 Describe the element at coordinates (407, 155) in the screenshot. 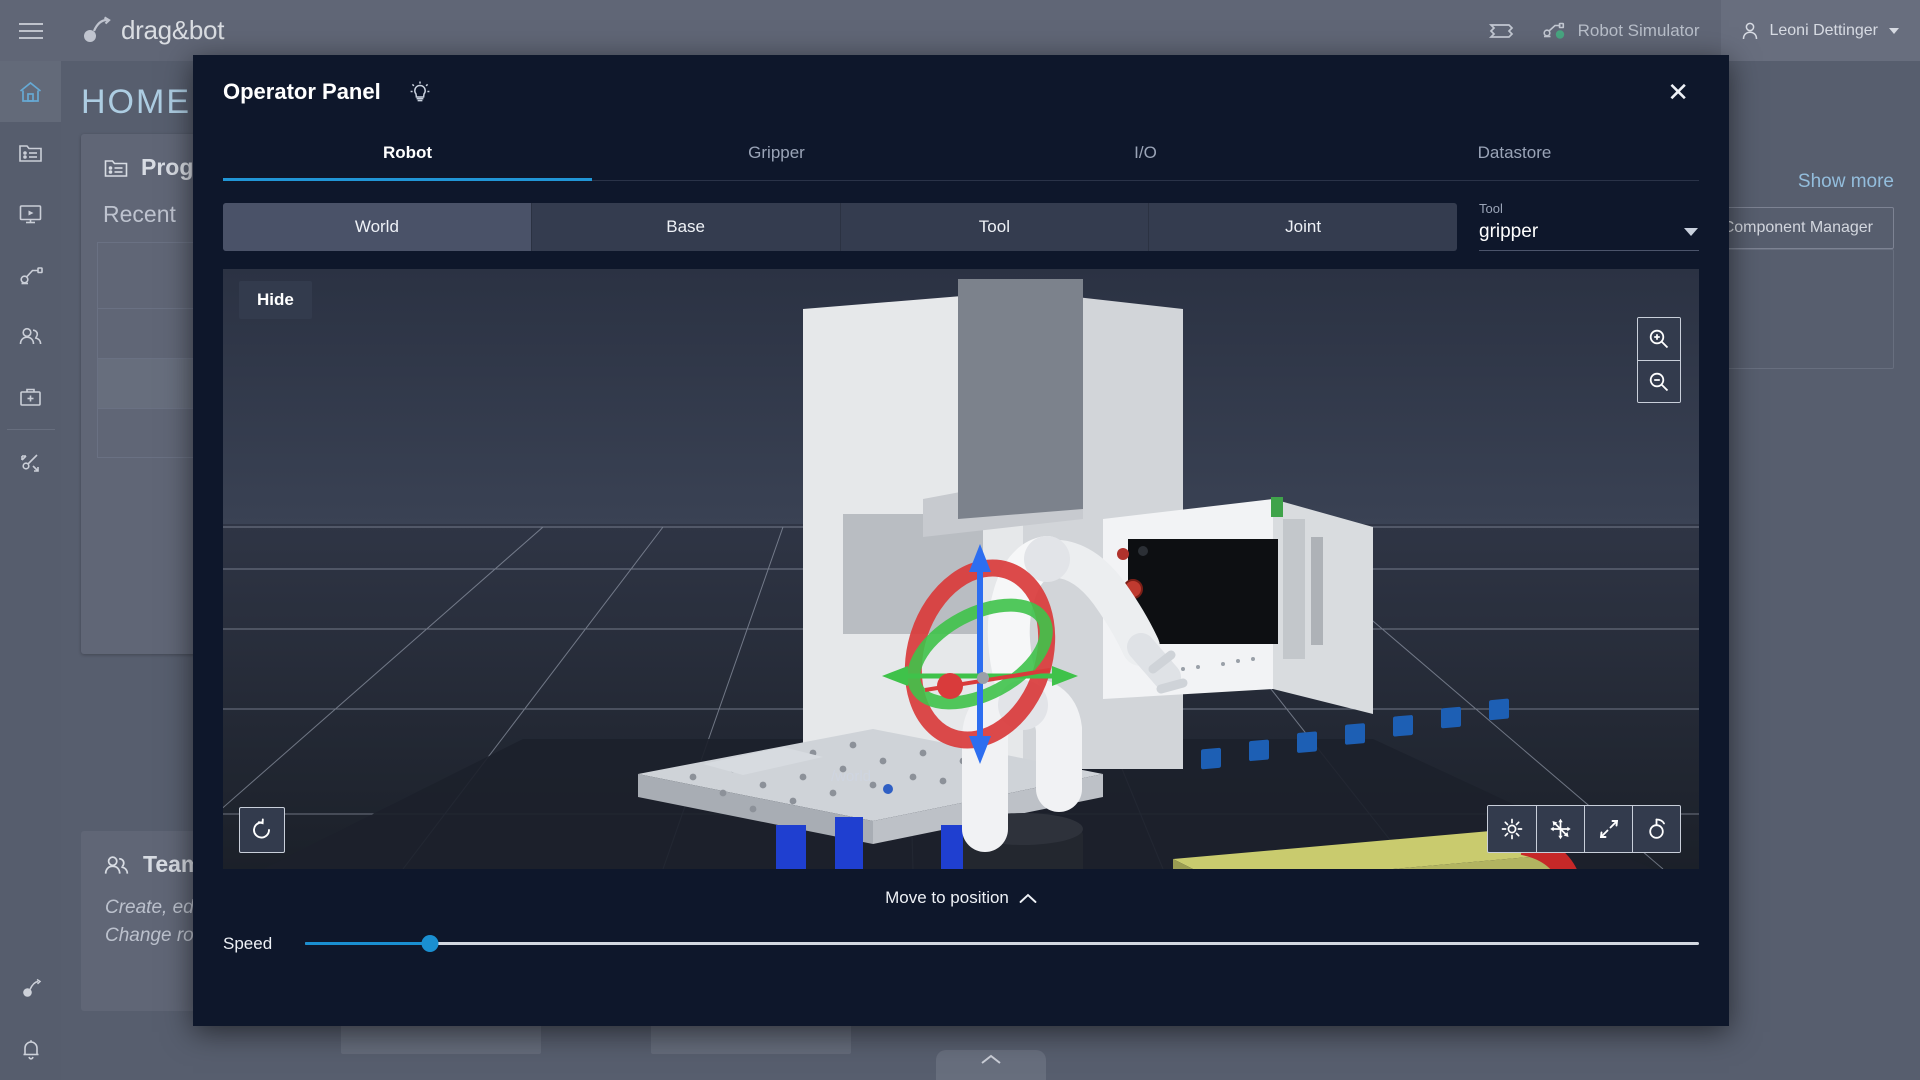

I see `tab-robot: Robot` at that location.